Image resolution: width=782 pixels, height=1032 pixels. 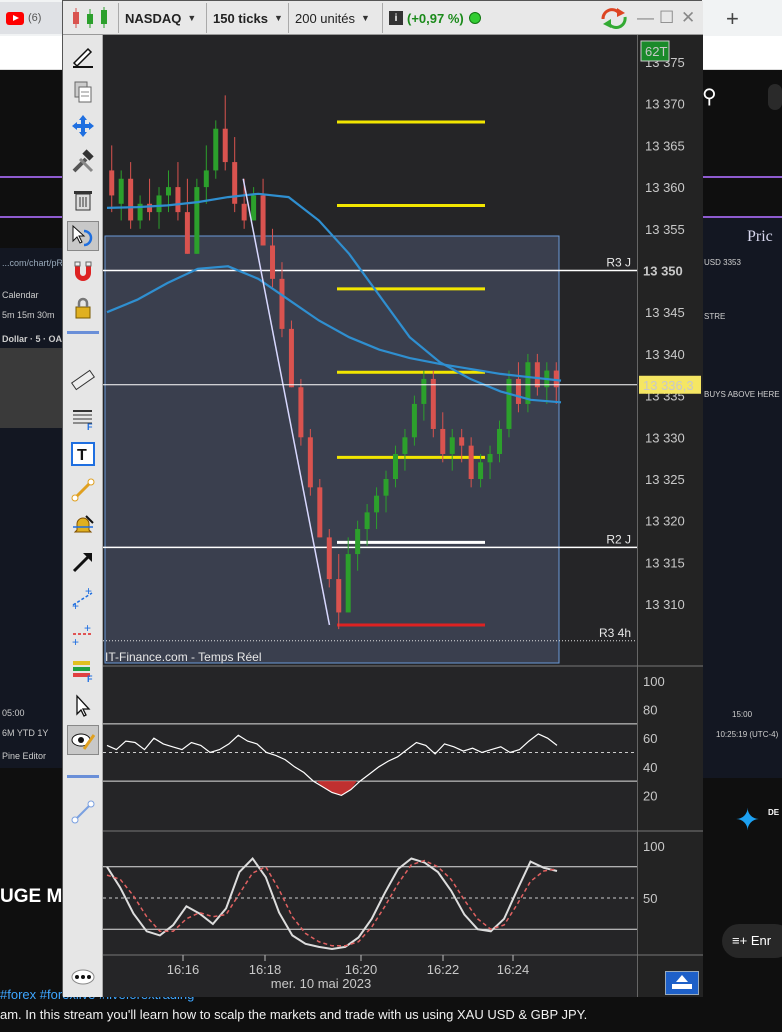 I want to click on stream-url: ...com/chart/pRUwe, so click(x=32, y=263).